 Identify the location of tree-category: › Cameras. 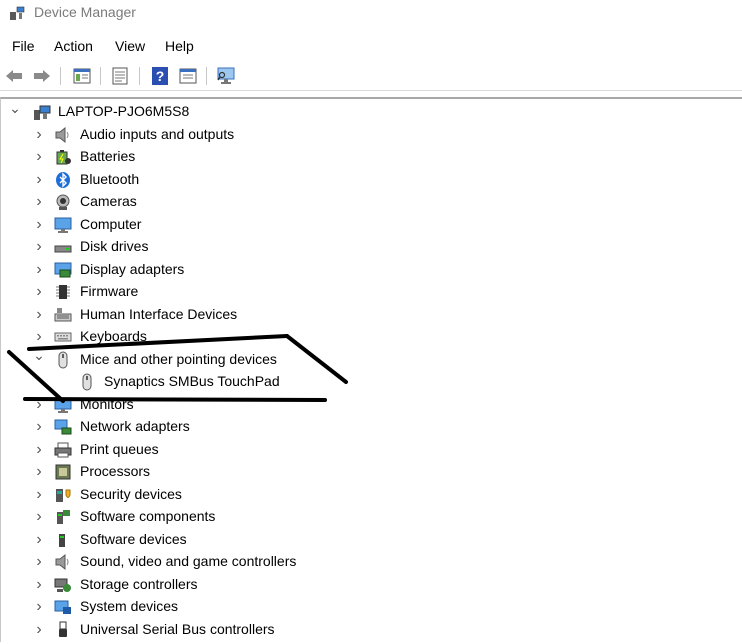
(371, 202).